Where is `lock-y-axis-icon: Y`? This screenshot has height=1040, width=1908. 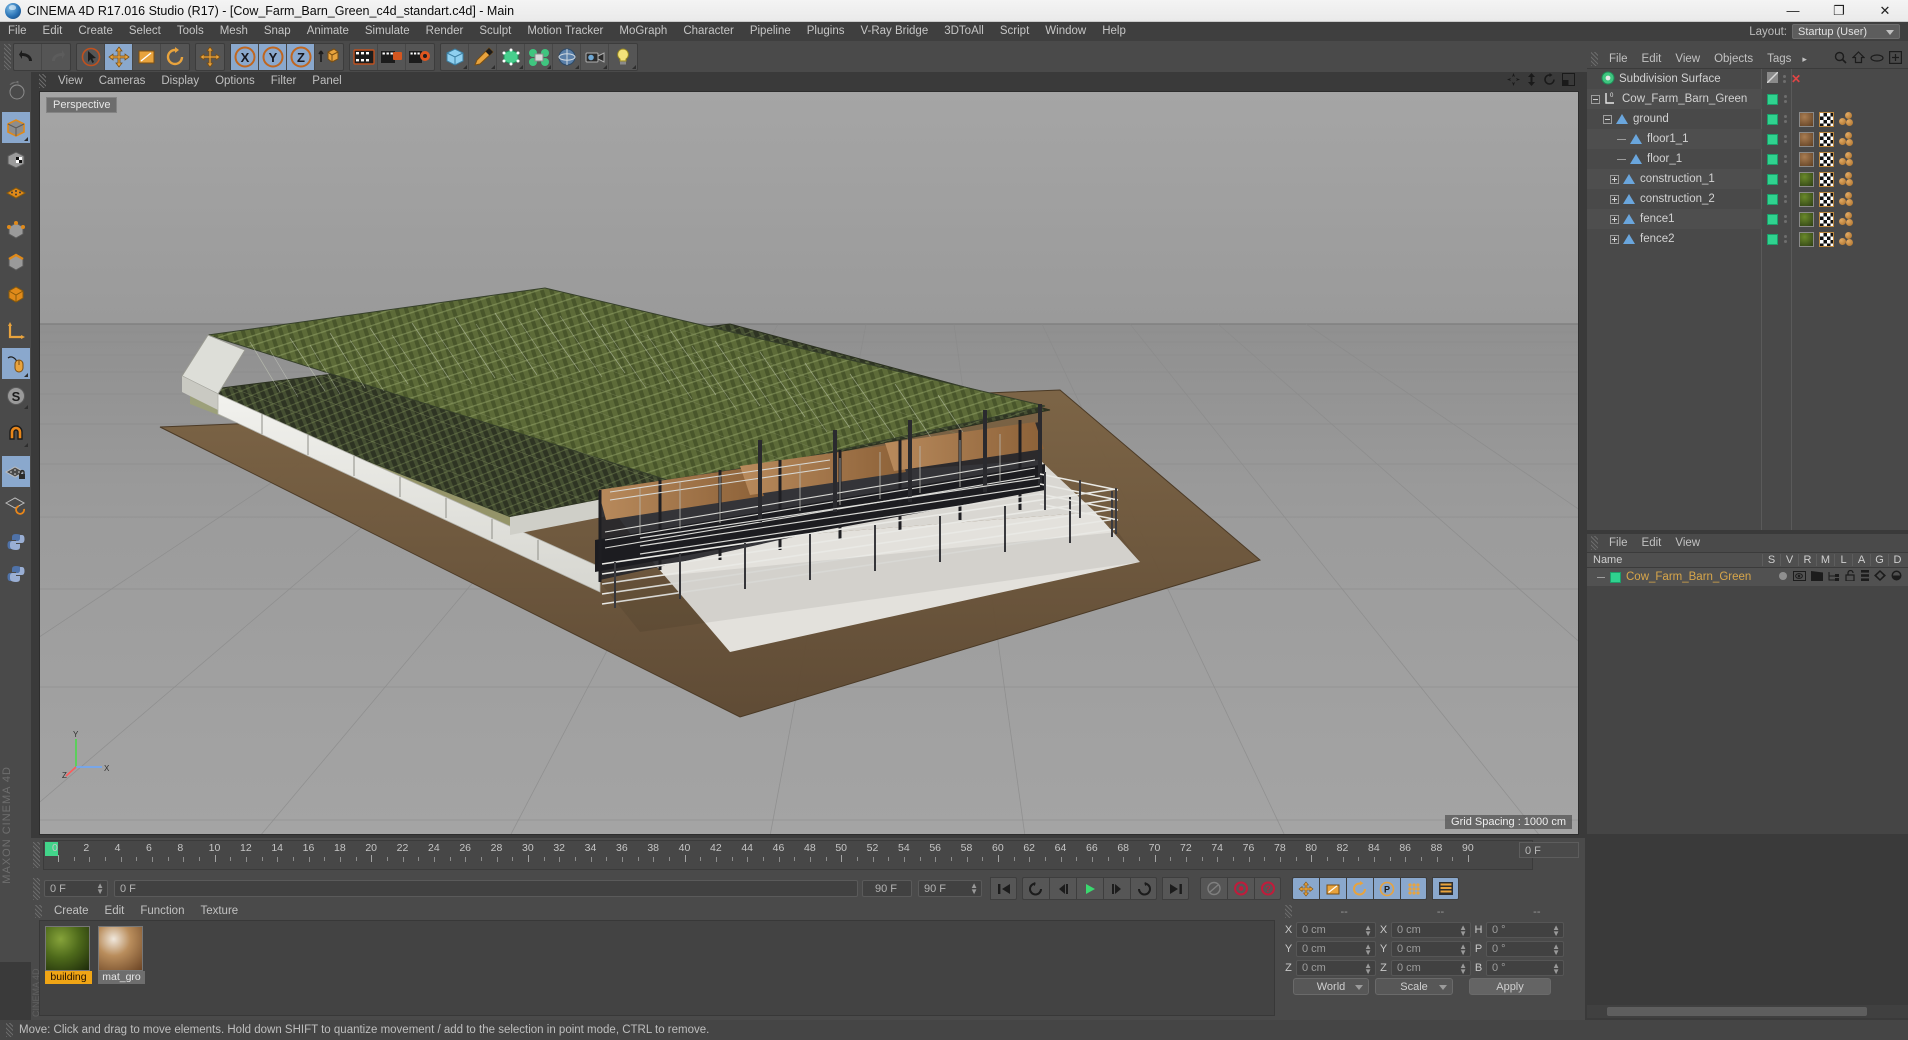 lock-y-axis-icon: Y is located at coordinates (273, 56).